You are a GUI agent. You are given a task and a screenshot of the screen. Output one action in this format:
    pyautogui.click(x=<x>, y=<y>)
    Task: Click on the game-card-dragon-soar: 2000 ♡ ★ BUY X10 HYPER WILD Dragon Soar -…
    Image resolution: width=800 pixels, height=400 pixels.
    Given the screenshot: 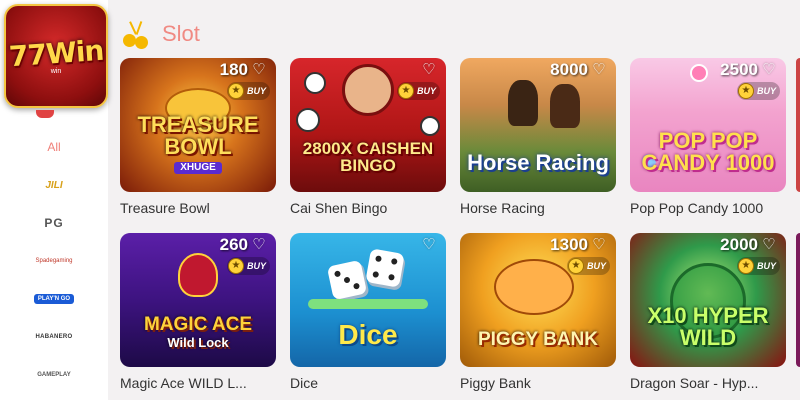 What is the action you would take?
    pyautogui.click(x=708, y=312)
    